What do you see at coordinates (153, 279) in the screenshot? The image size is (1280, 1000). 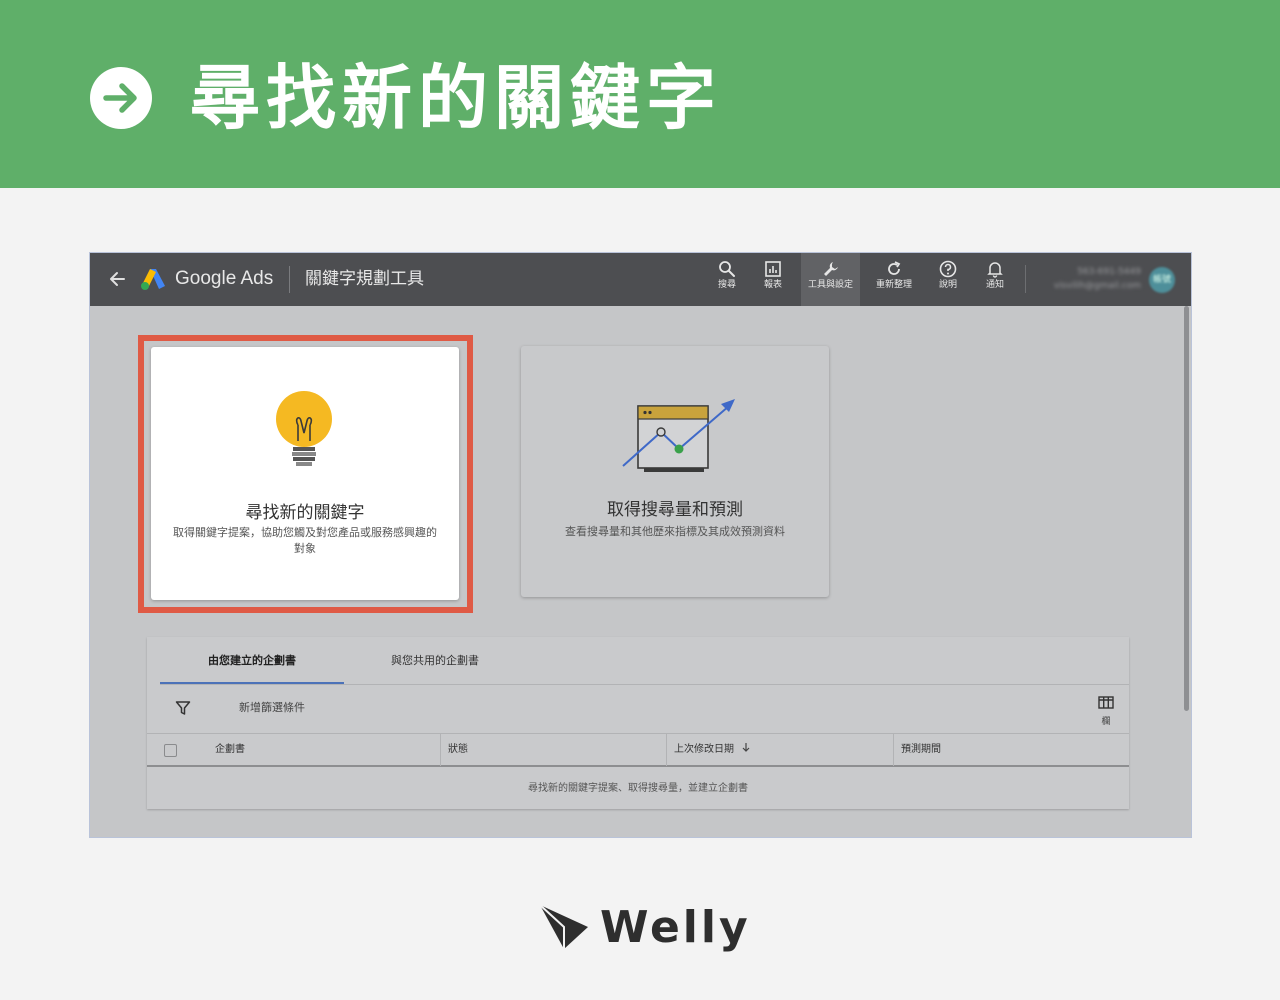 I see `google-ads-logo-icon` at bounding box center [153, 279].